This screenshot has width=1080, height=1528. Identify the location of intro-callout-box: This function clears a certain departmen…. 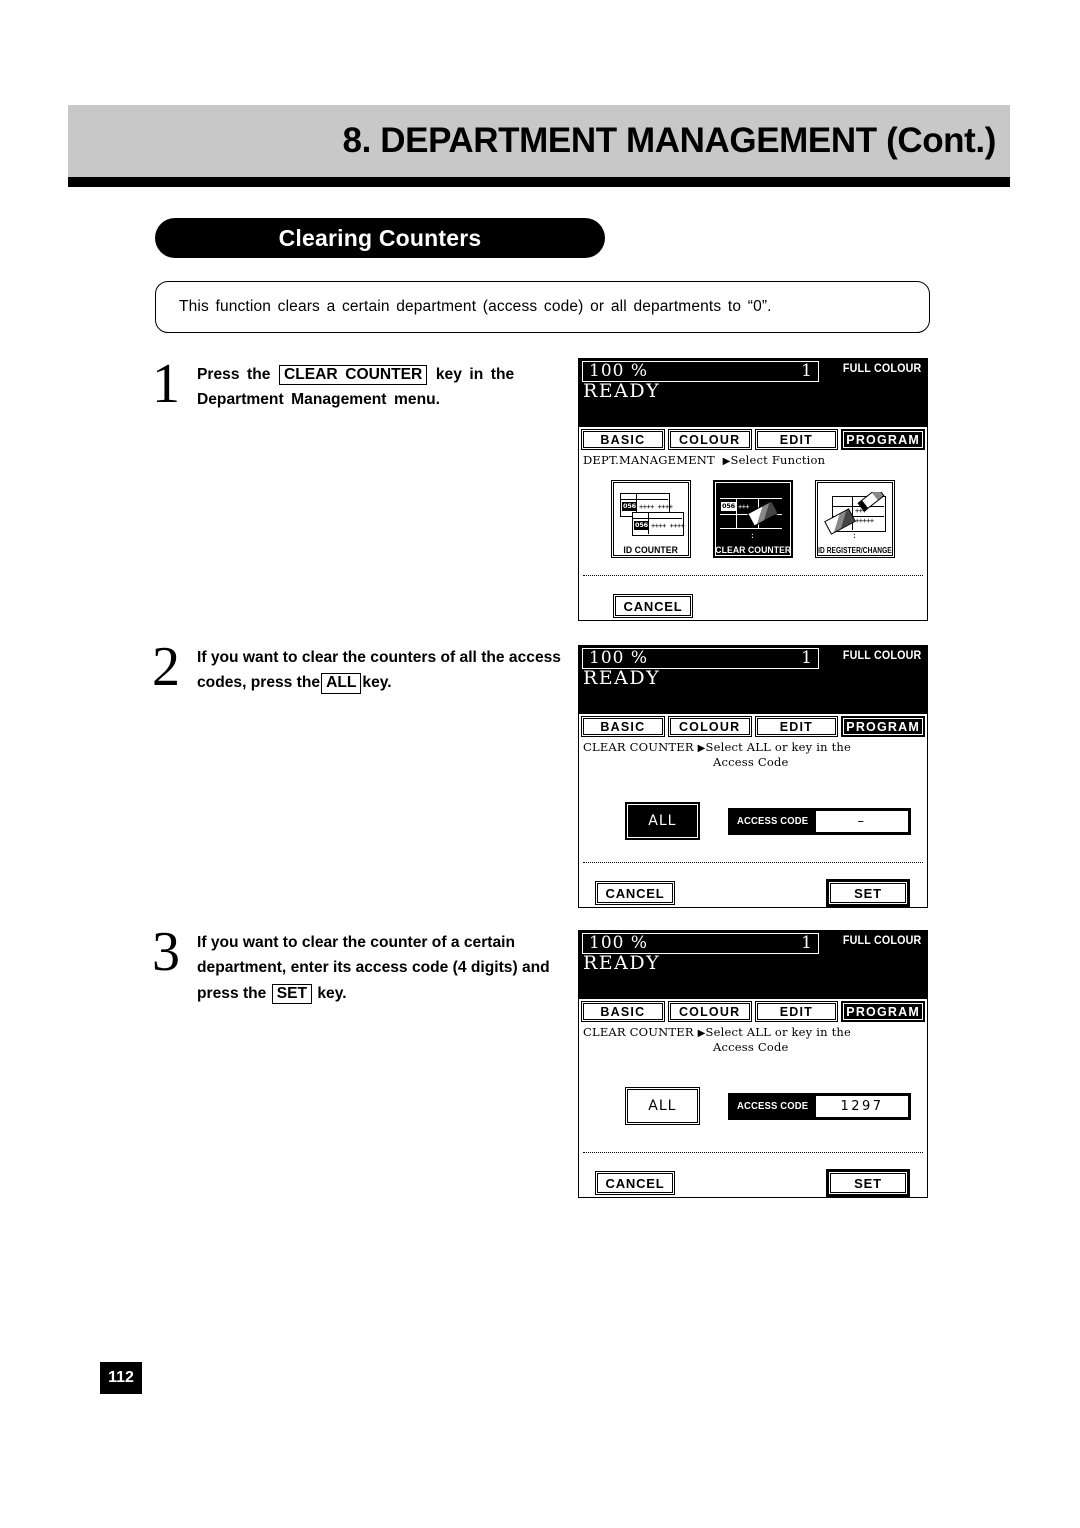
(542, 307).